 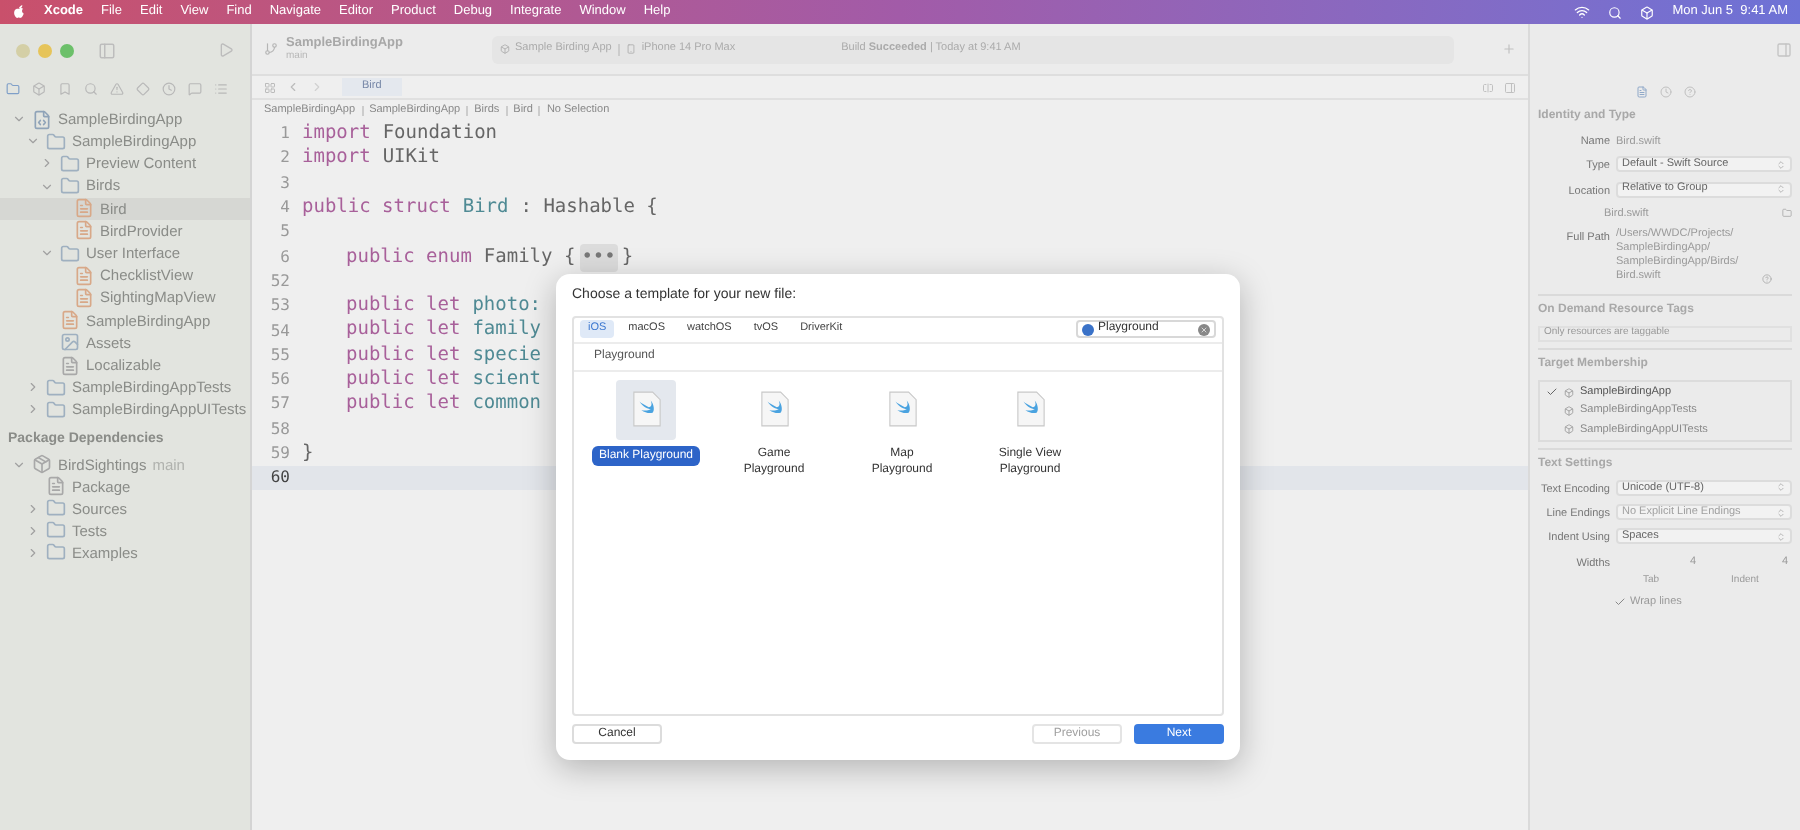 I want to click on back-icon, so click(x=293, y=87).